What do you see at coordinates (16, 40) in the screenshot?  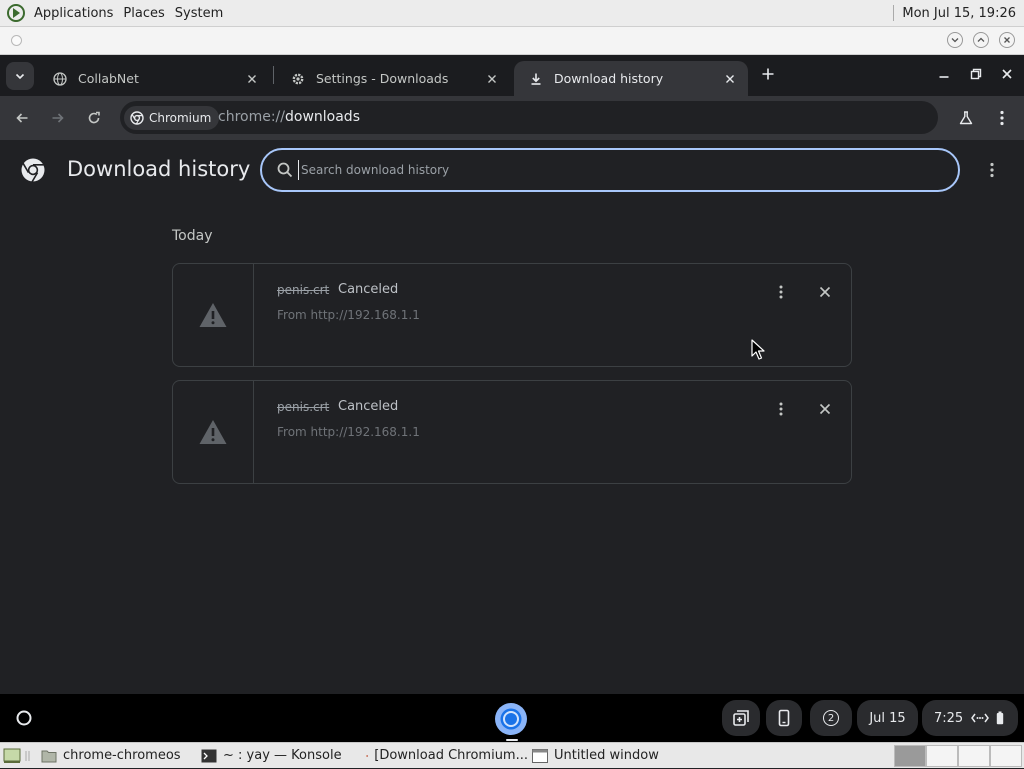 I see `window-menu-icon` at bounding box center [16, 40].